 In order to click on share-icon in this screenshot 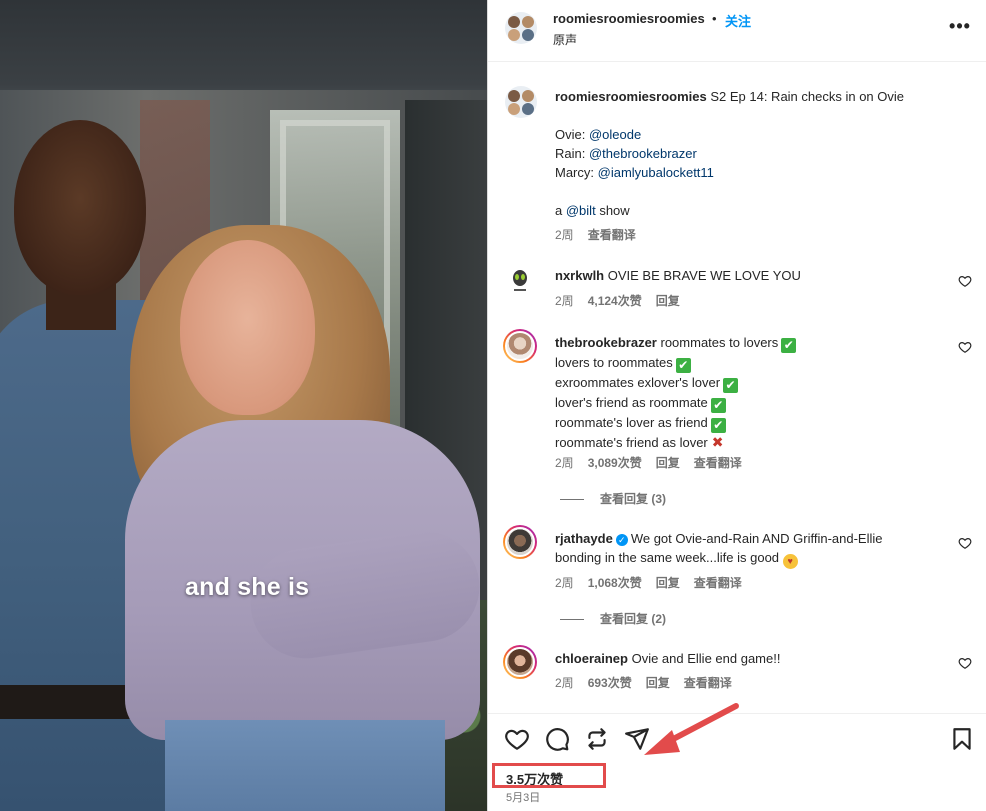, I will do `click(637, 739)`.